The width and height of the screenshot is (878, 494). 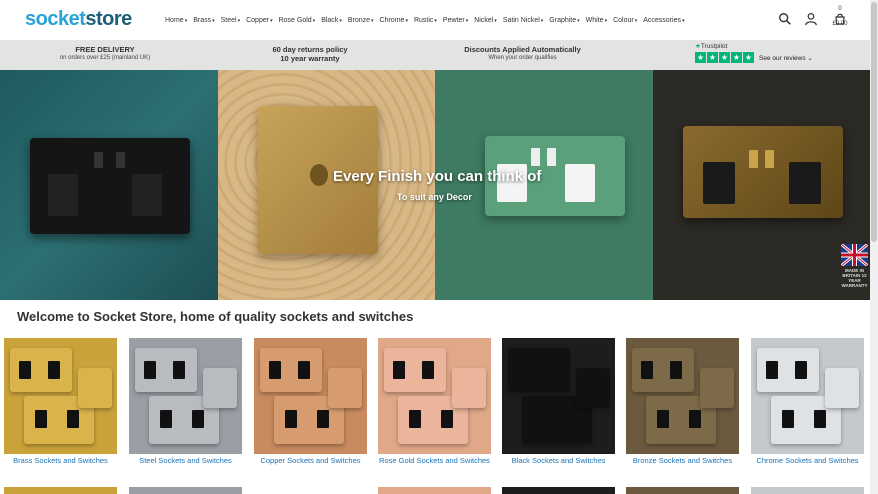 What do you see at coordinates (807, 461) in the screenshot?
I see `product-name-link: Chrome Sockets and Switches` at bounding box center [807, 461].